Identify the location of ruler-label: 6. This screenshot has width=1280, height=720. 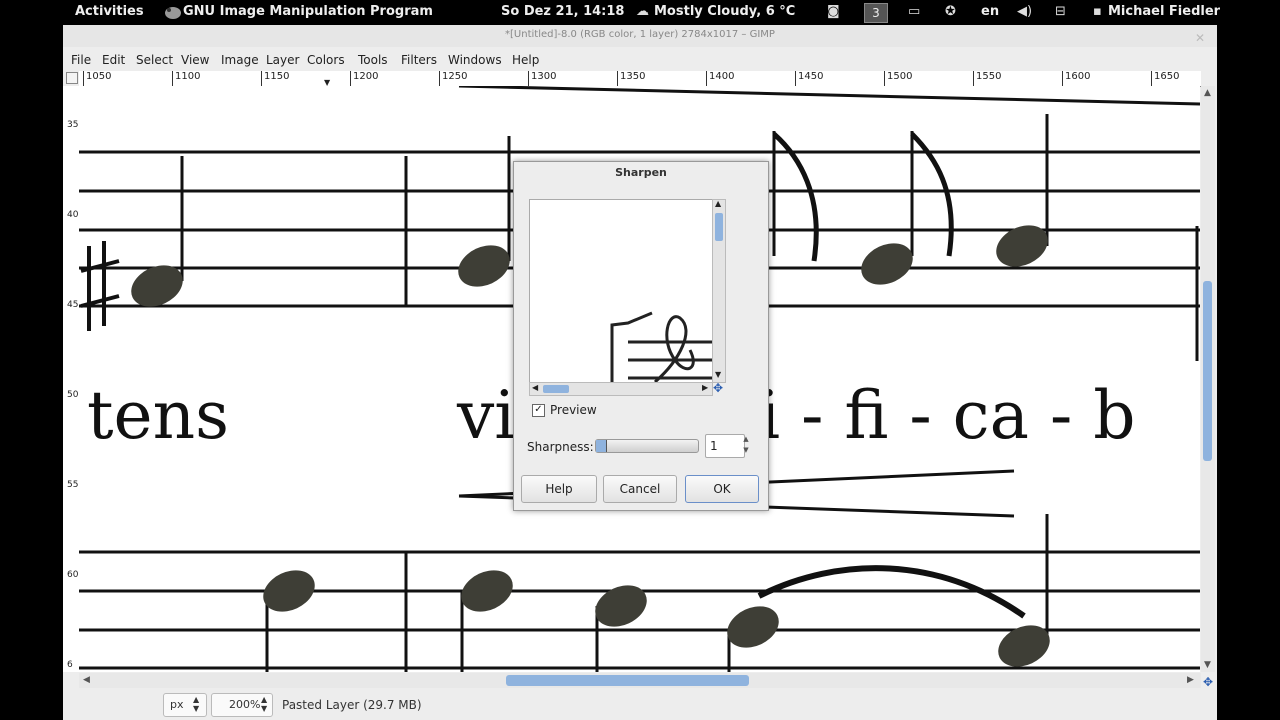
(70, 665).